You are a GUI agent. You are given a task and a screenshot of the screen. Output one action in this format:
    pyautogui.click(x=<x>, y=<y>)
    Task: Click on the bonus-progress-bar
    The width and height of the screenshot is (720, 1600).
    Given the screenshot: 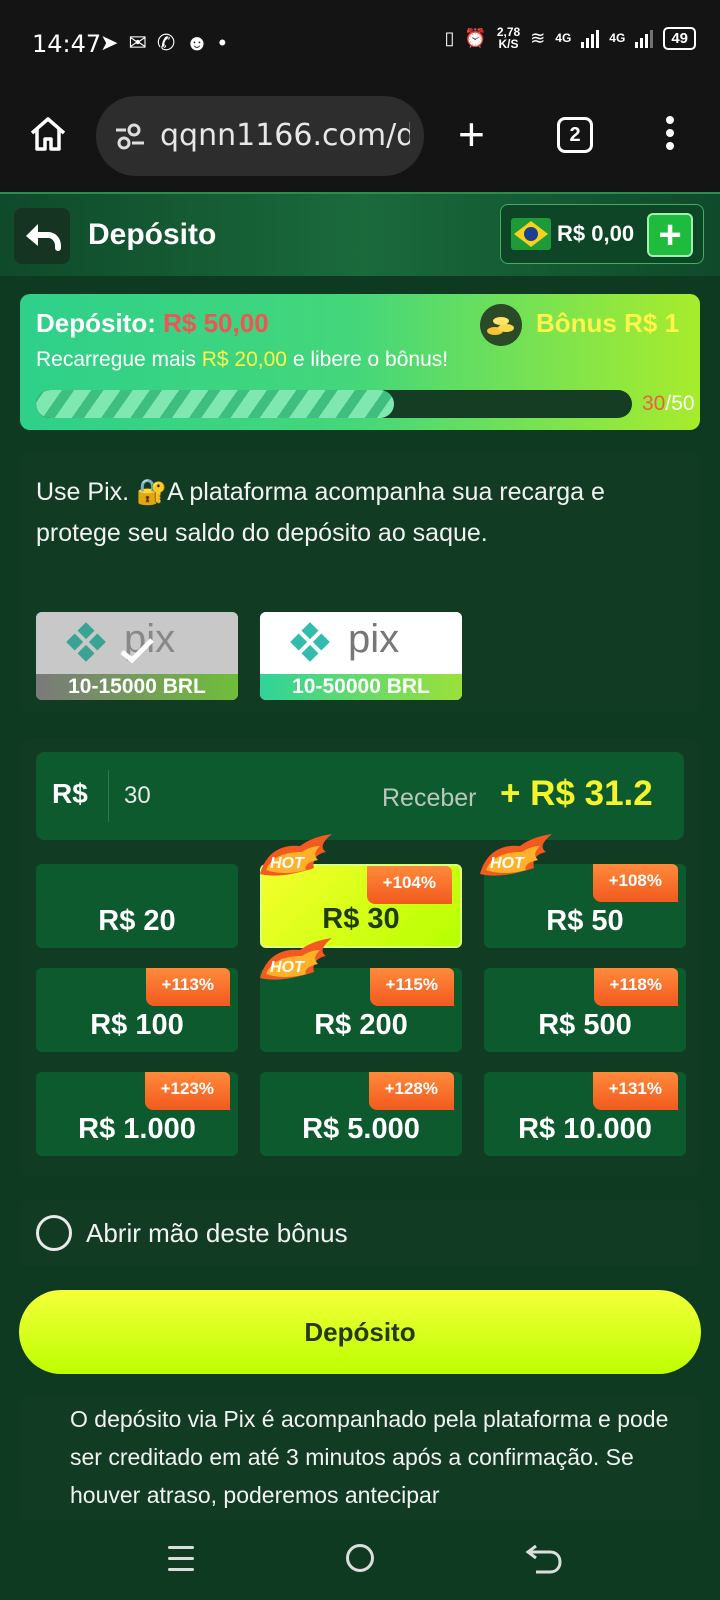 What is the action you would take?
    pyautogui.click(x=334, y=404)
    